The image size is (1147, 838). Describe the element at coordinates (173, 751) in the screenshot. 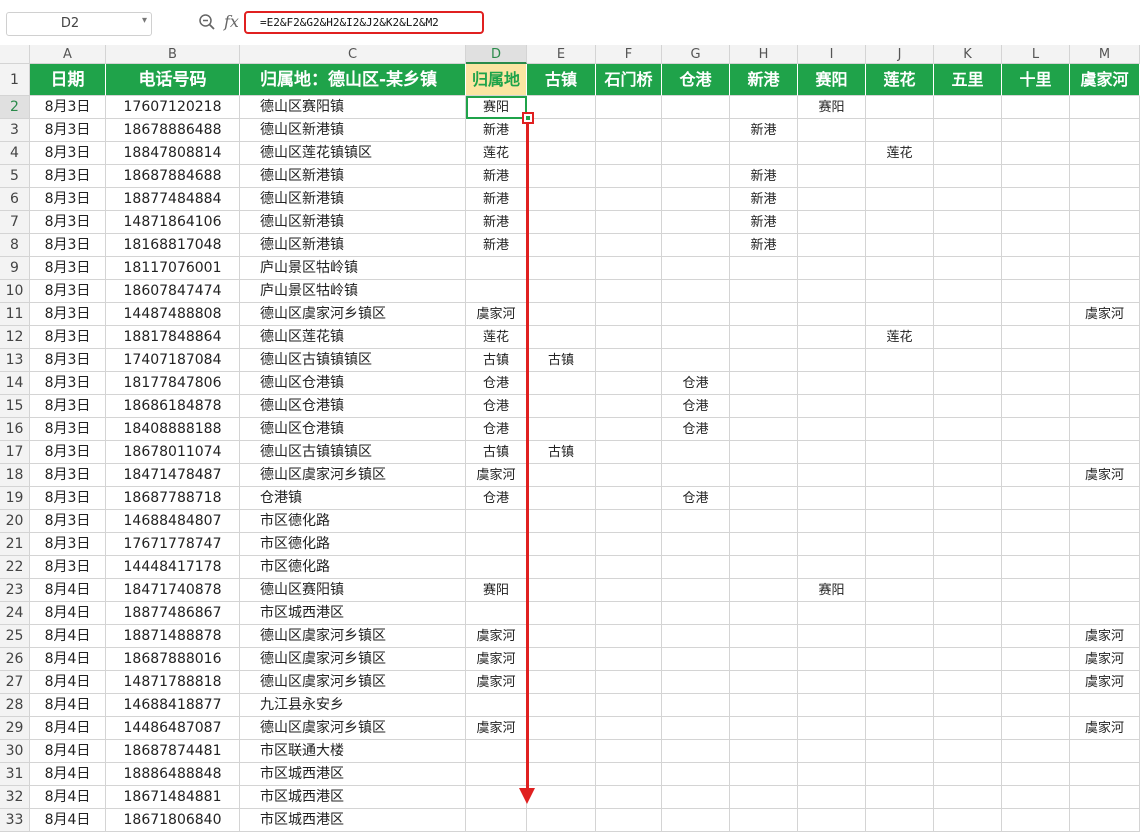

I see `table-cell: 18687874481` at that location.